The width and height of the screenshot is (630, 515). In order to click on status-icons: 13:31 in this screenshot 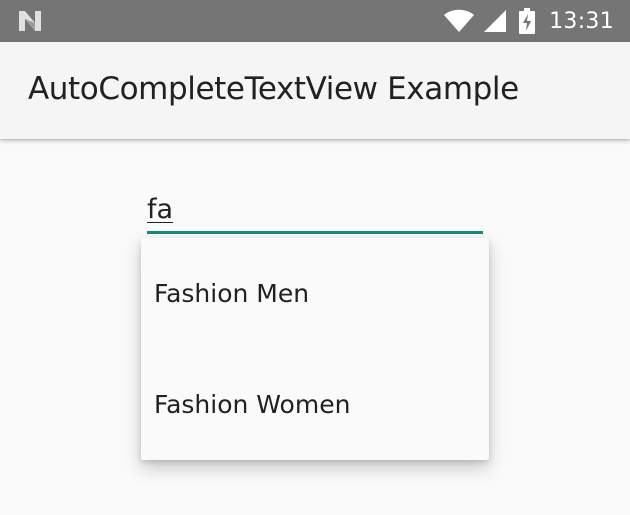, I will do `click(528, 21)`.